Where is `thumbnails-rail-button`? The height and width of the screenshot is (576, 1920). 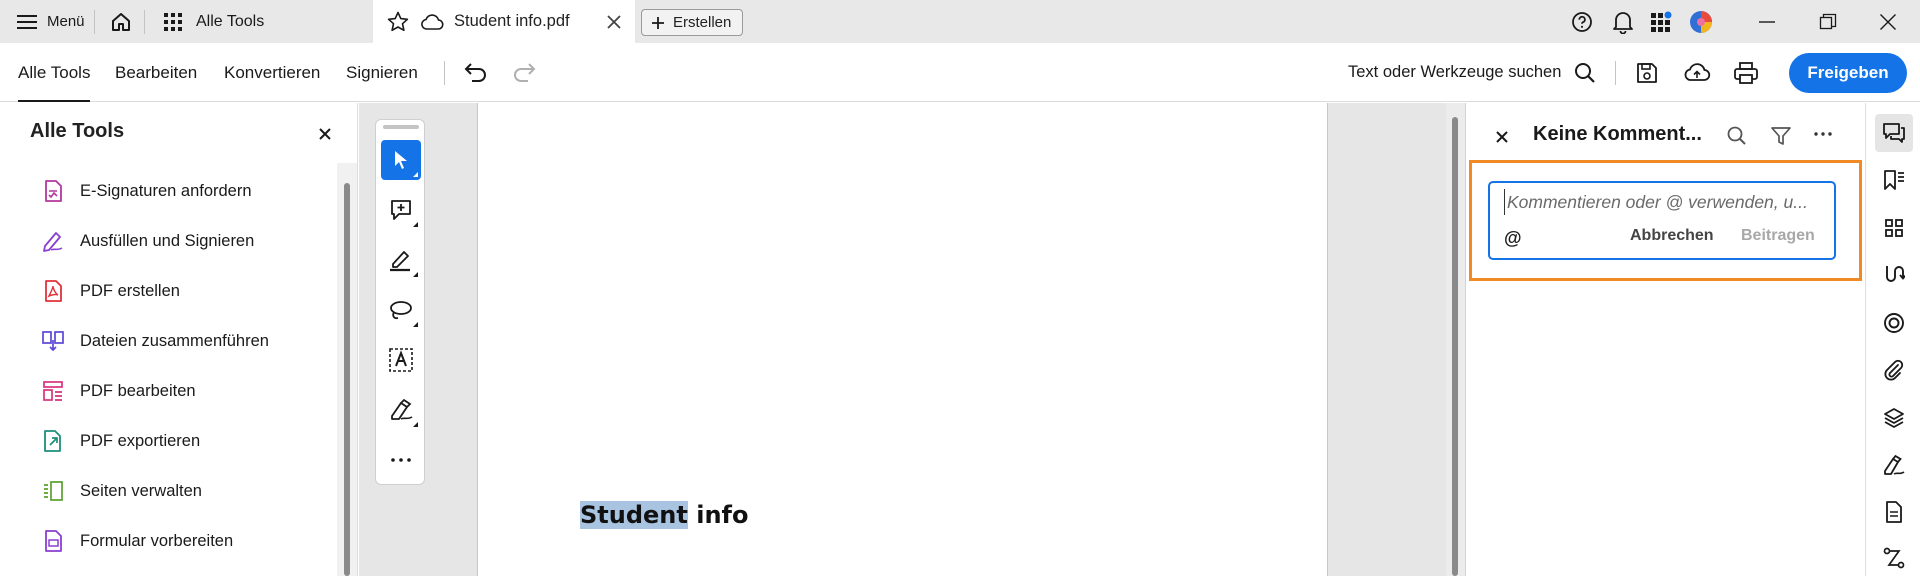
thumbnails-rail-button is located at coordinates (1894, 228).